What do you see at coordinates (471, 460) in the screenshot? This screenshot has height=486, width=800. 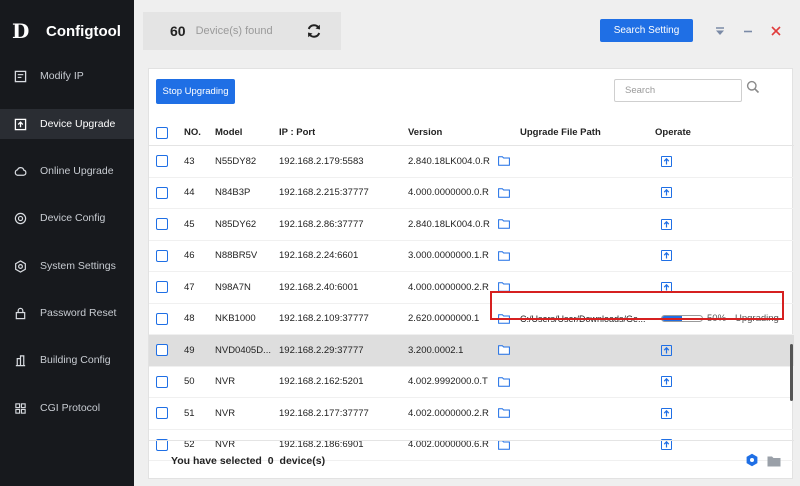 I see `footer: You have selected 0 device(s)` at bounding box center [471, 460].